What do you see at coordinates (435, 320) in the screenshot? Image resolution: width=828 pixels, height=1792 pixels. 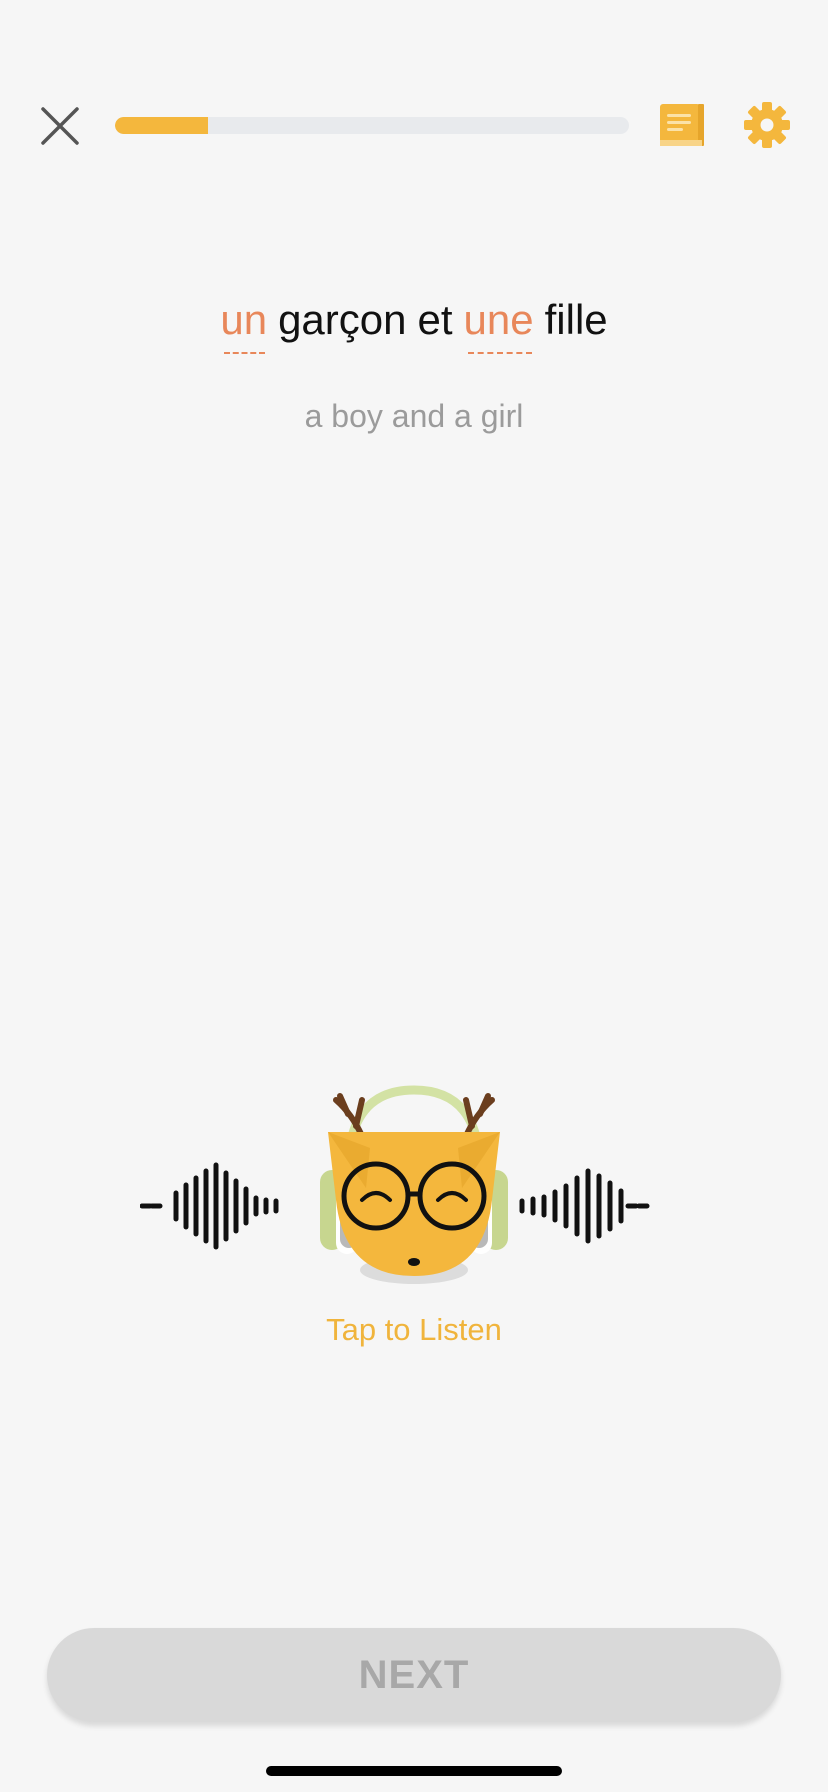 I see `sentence-word: et` at bounding box center [435, 320].